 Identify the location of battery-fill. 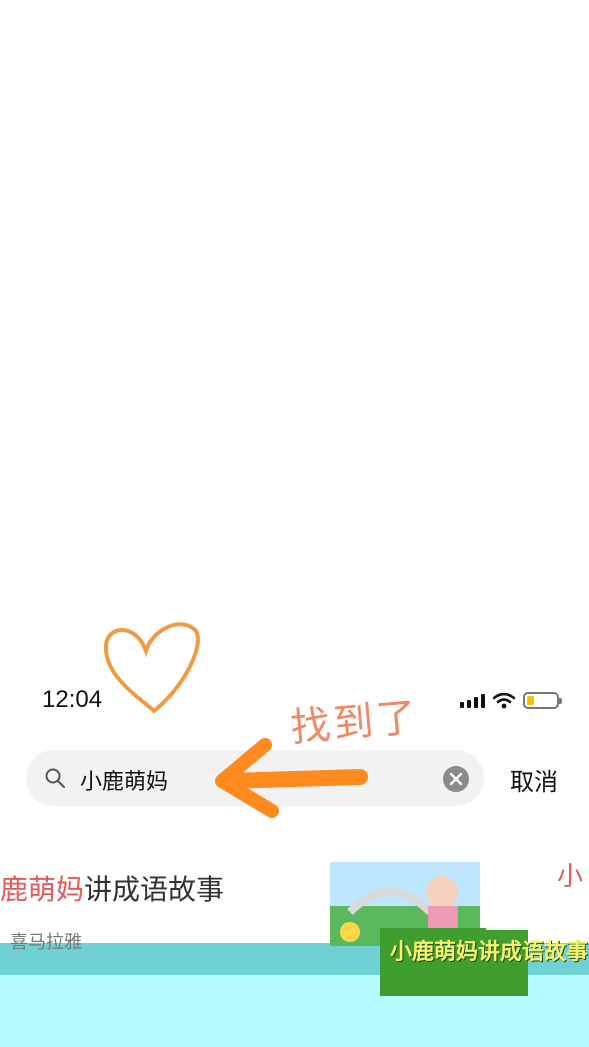
(530, 700).